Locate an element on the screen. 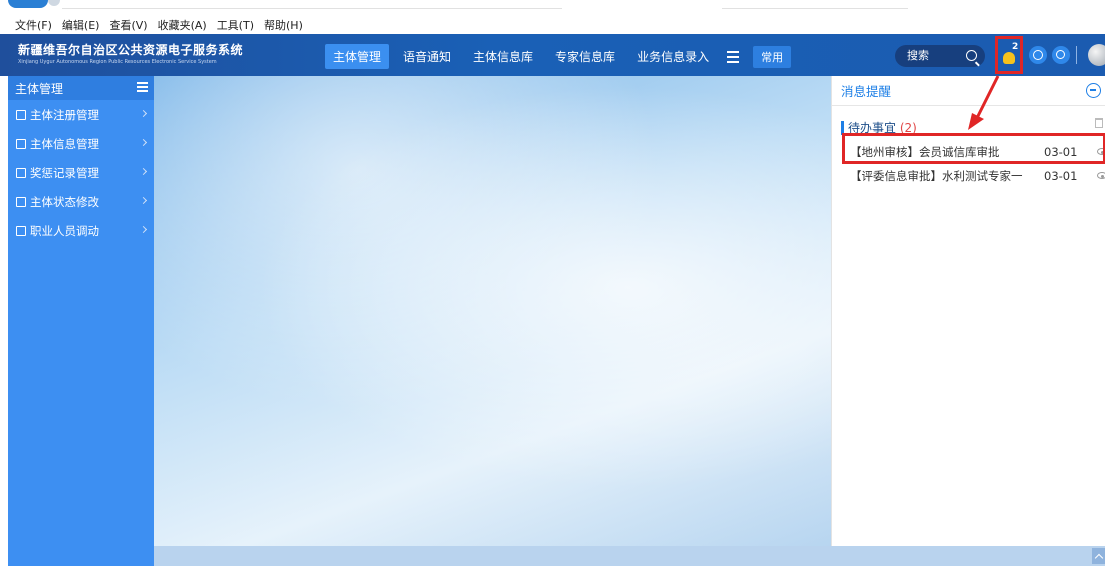 This screenshot has width=1105, height=566. sidebar-item-registration: 主体注册管理 is located at coordinates (81, 114).